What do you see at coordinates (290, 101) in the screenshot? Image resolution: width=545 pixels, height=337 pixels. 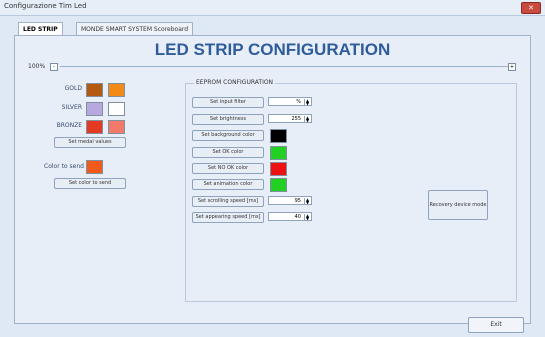 I see `input-filter-field: % ▲ ▼` at bounding box center [290, 101].